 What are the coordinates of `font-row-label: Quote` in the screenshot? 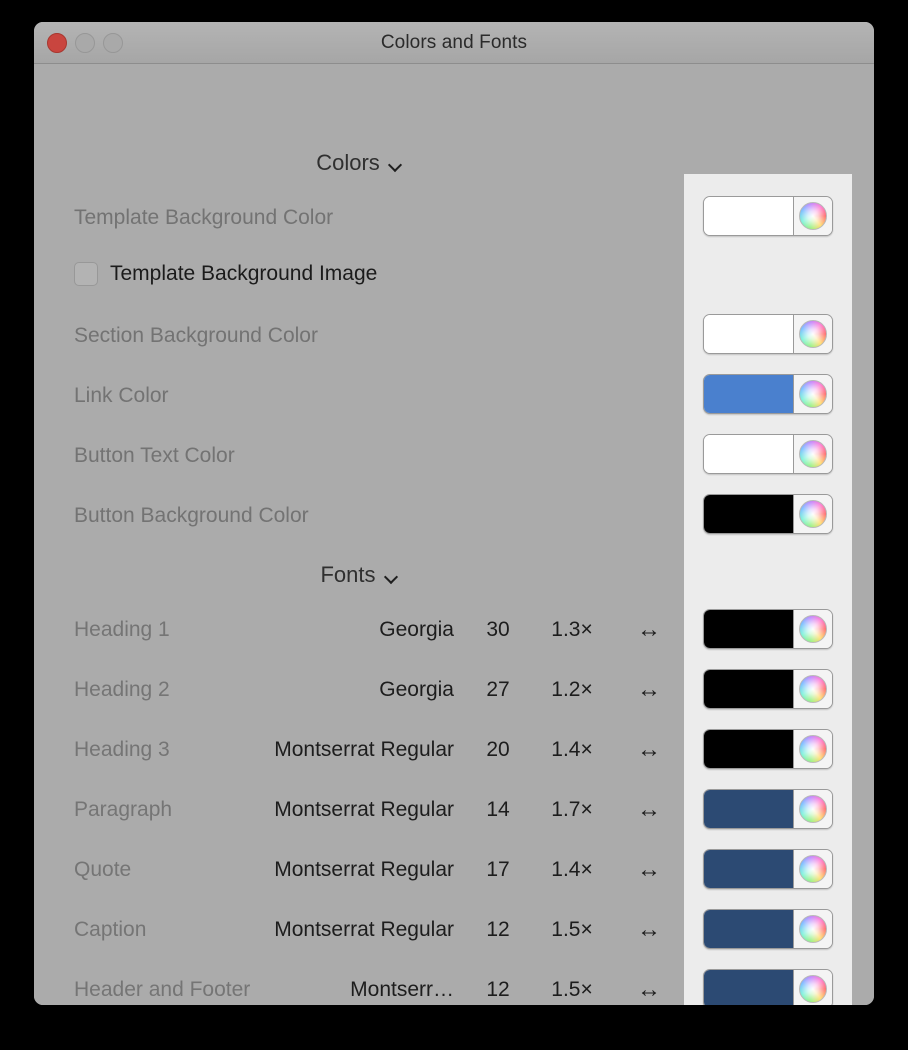 It's located at (103, 869).